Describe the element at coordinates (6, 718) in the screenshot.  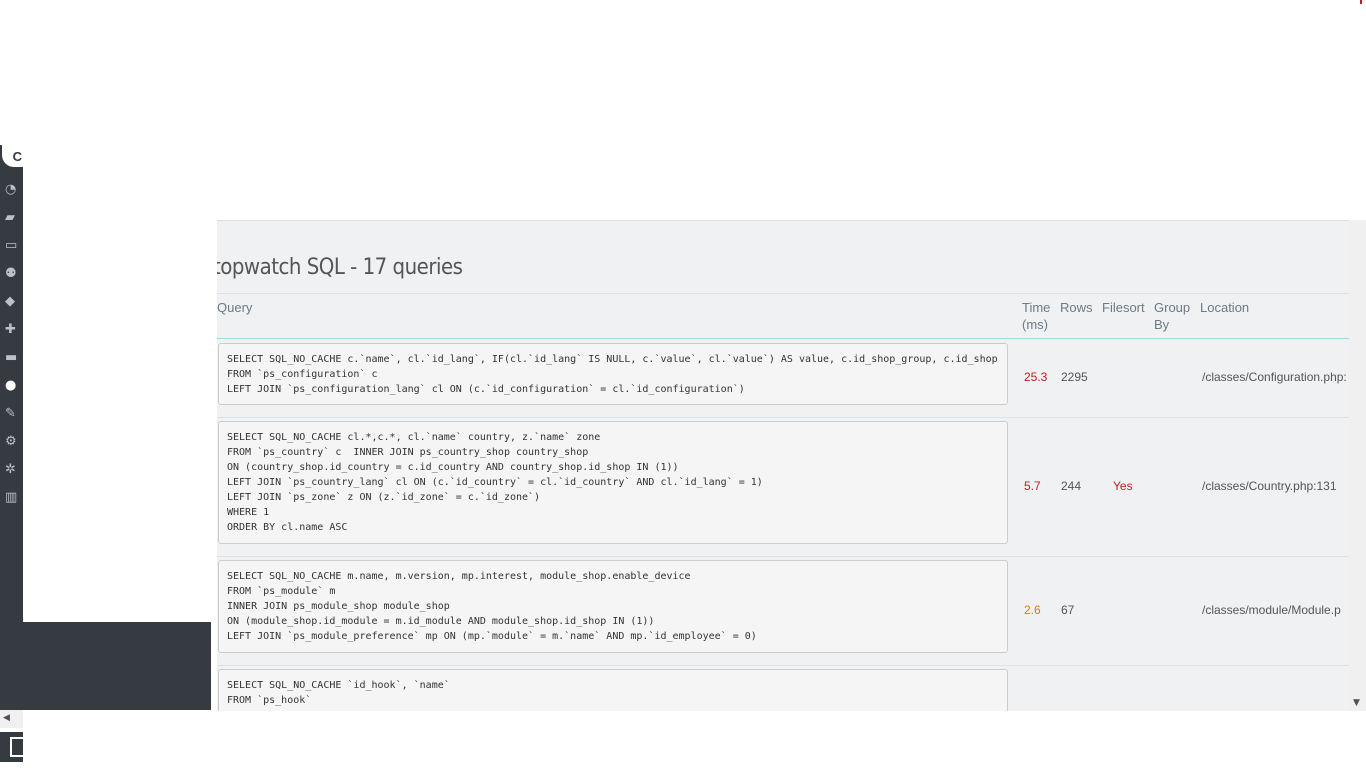
I see `scroll-left-arrow-icon: ◀` at that location.